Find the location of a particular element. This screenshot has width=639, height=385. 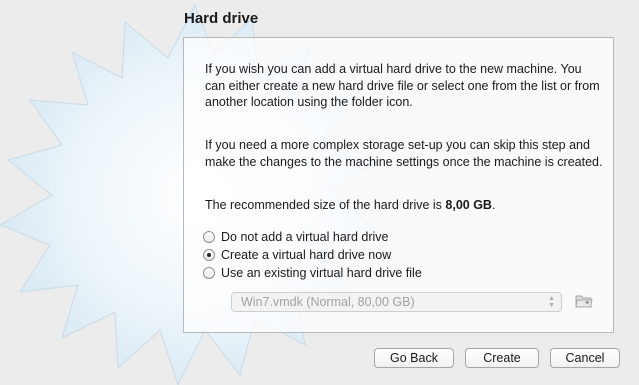

go-back-button: Go Back is located at coordinates (414, 358).